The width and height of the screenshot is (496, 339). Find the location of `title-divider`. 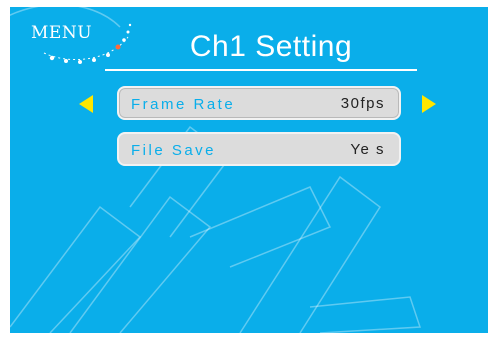

title-divider is located at coordinates (261, 70).